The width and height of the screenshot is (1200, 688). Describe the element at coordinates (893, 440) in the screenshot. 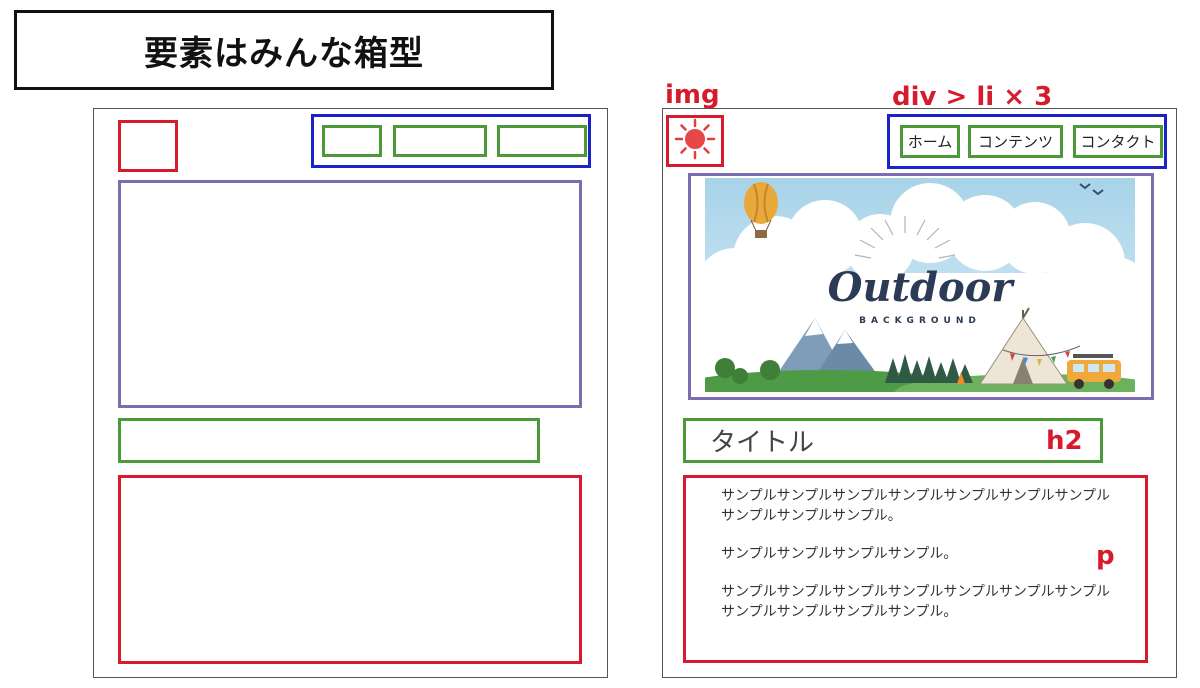

I see `heading-box: タイトル` at that location.